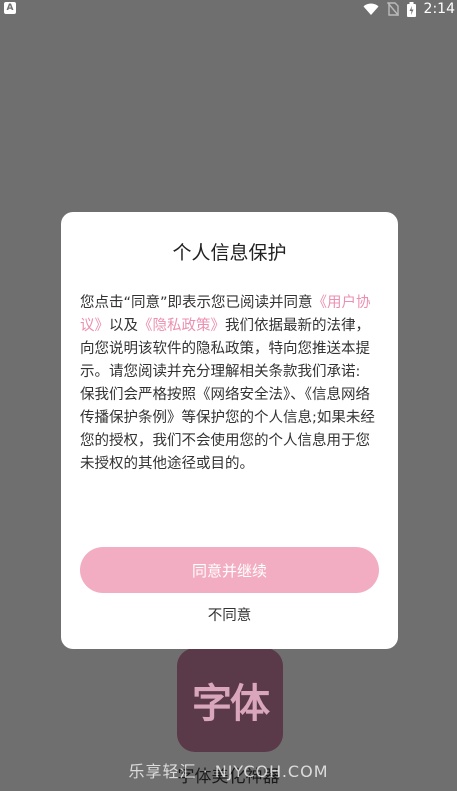  What do you see at coordinates (229, 570) in the screenshot?
I see `agree-continue-button: 同意并继续` at bounding box center [229, 570].